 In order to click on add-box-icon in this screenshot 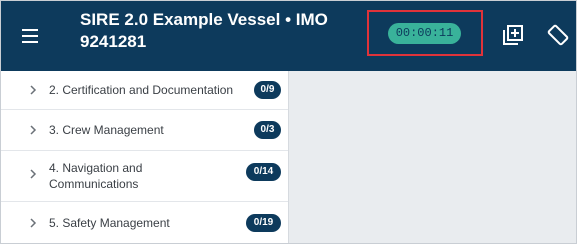, I will do `click(513, 35)`.